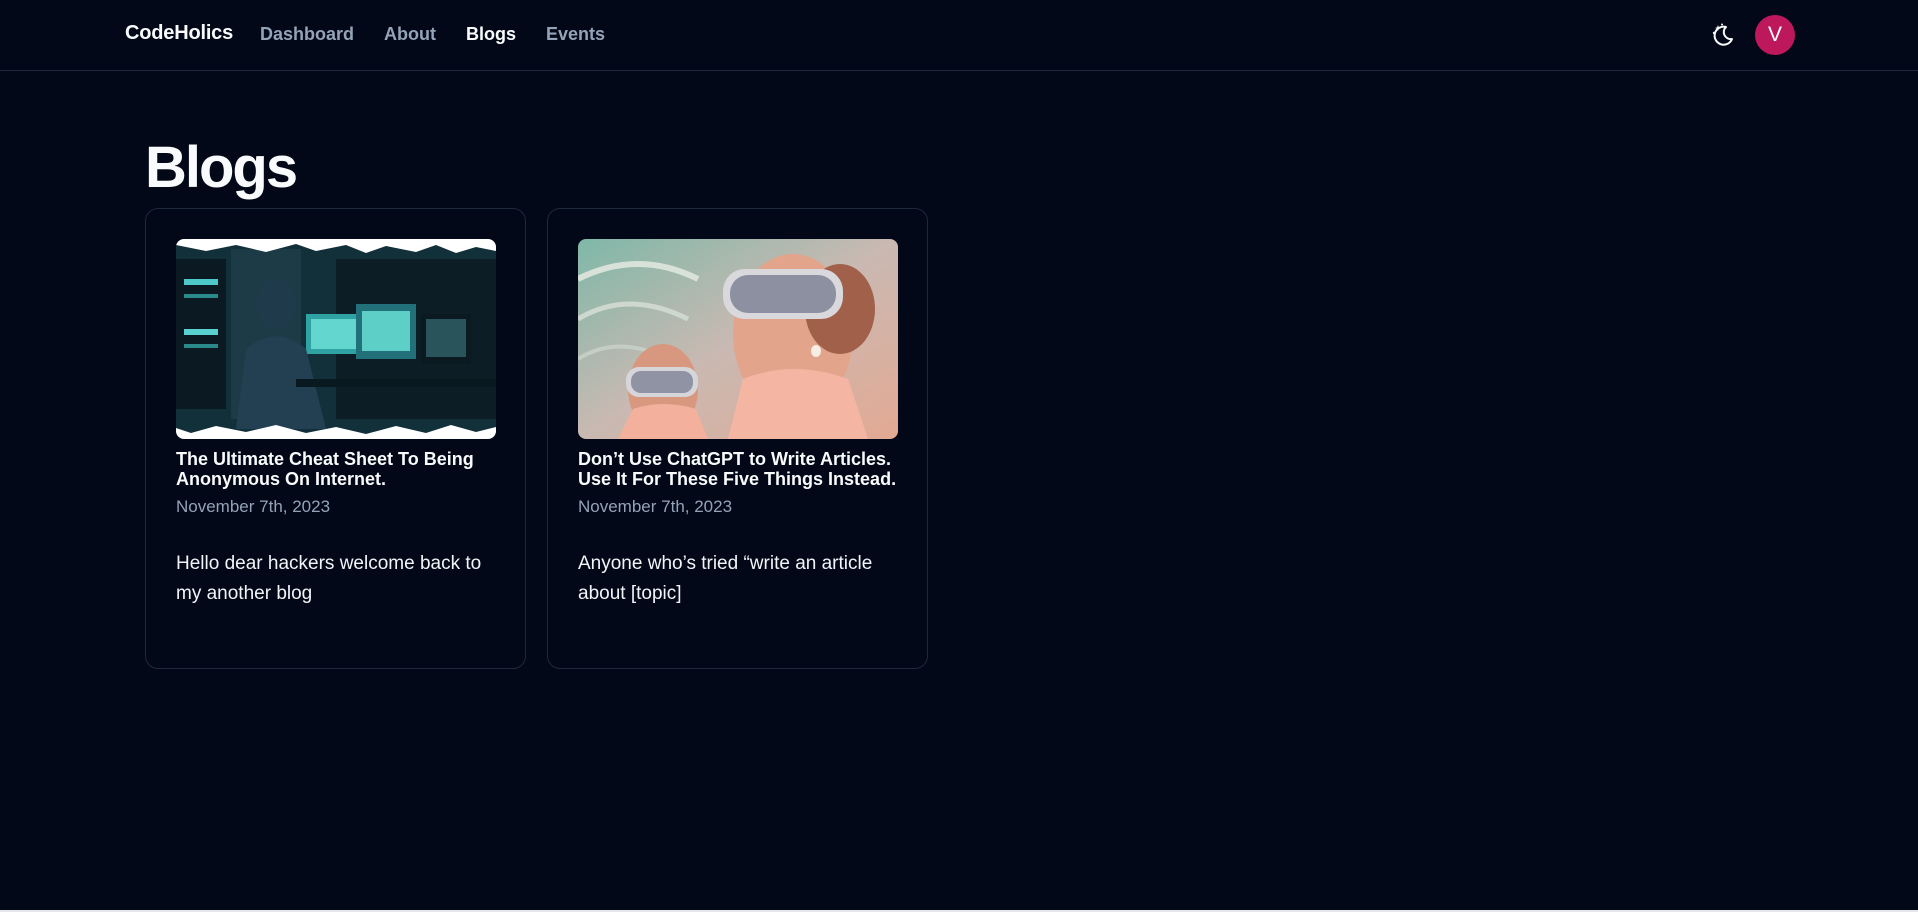  Describe the element at coordinates (179, 33) in the screenshot. I see `brand-logo-link: CodeHolics` at that location.